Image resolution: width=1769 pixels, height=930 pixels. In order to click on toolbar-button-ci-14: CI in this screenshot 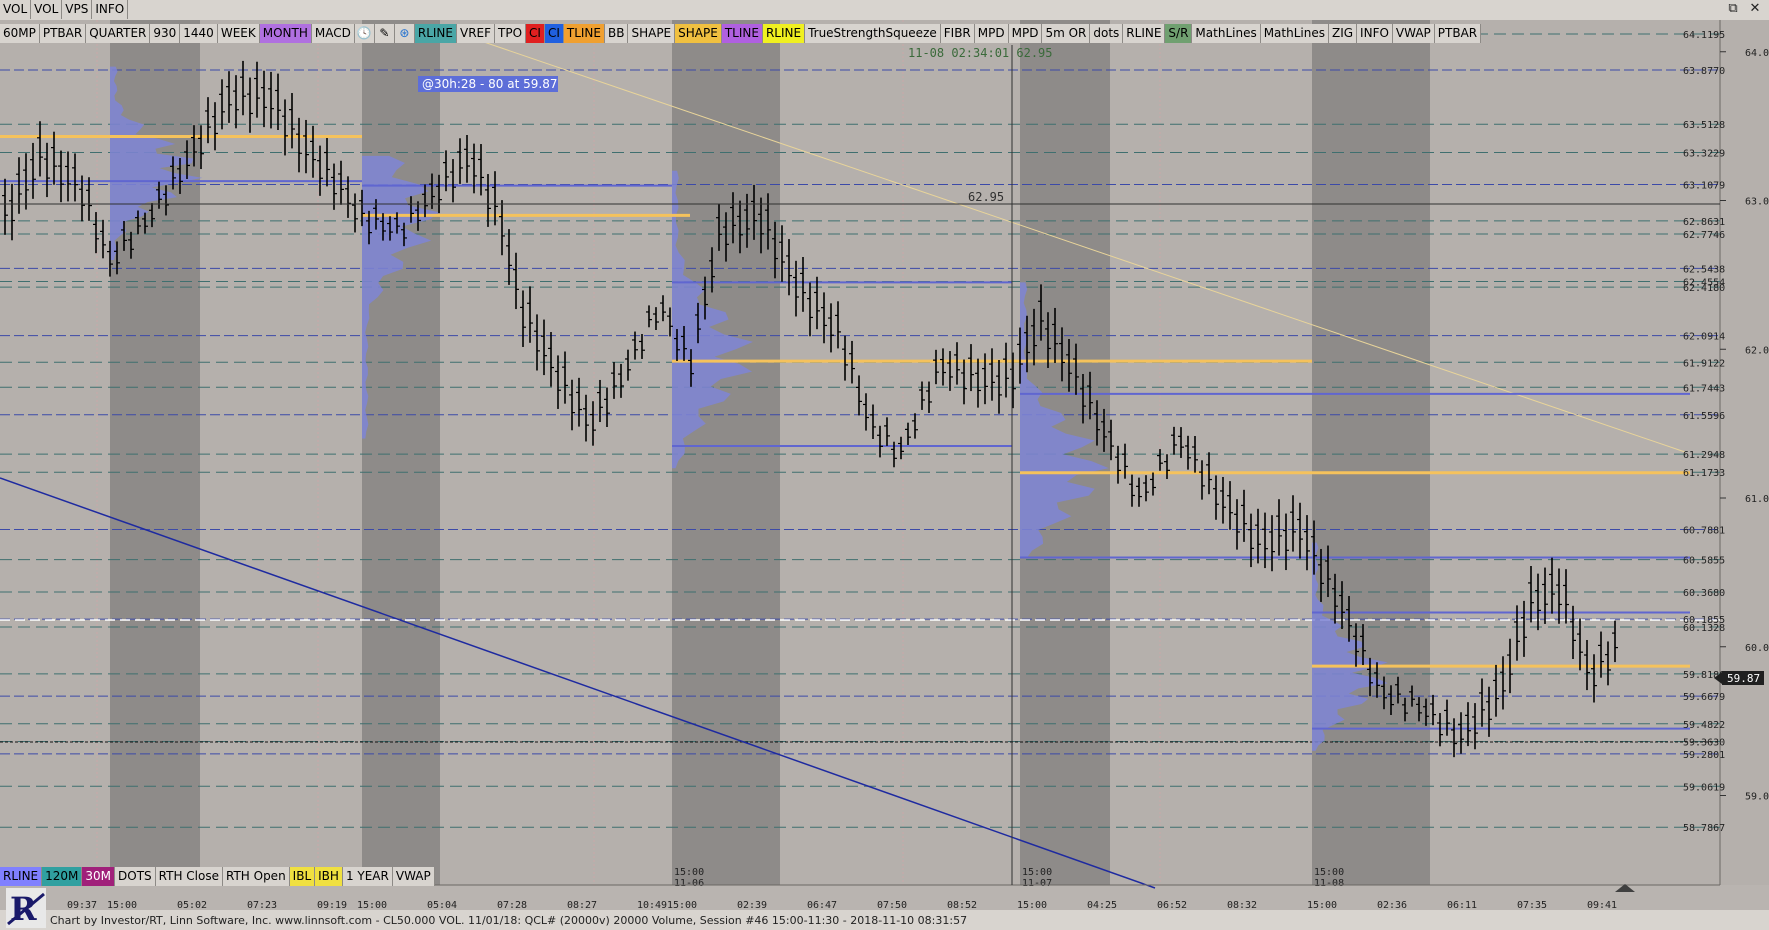, I will do `click(535, 33)`.